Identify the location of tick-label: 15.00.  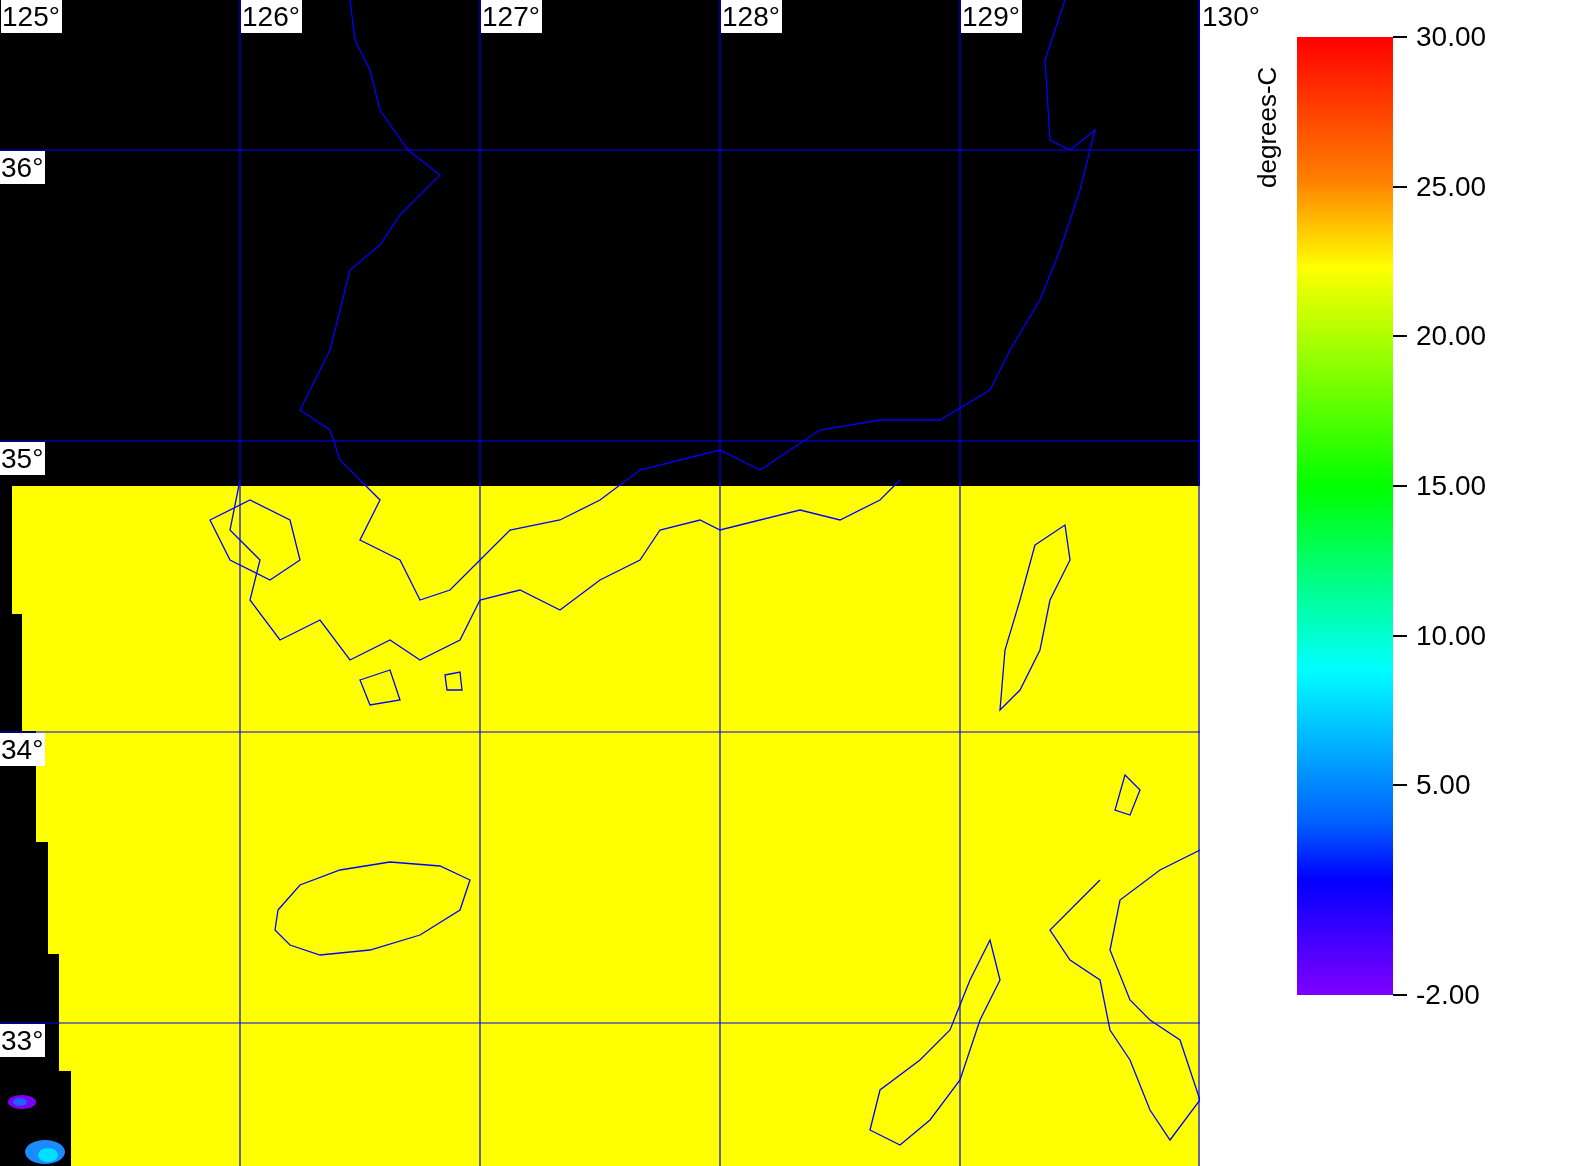
(1451, 486).